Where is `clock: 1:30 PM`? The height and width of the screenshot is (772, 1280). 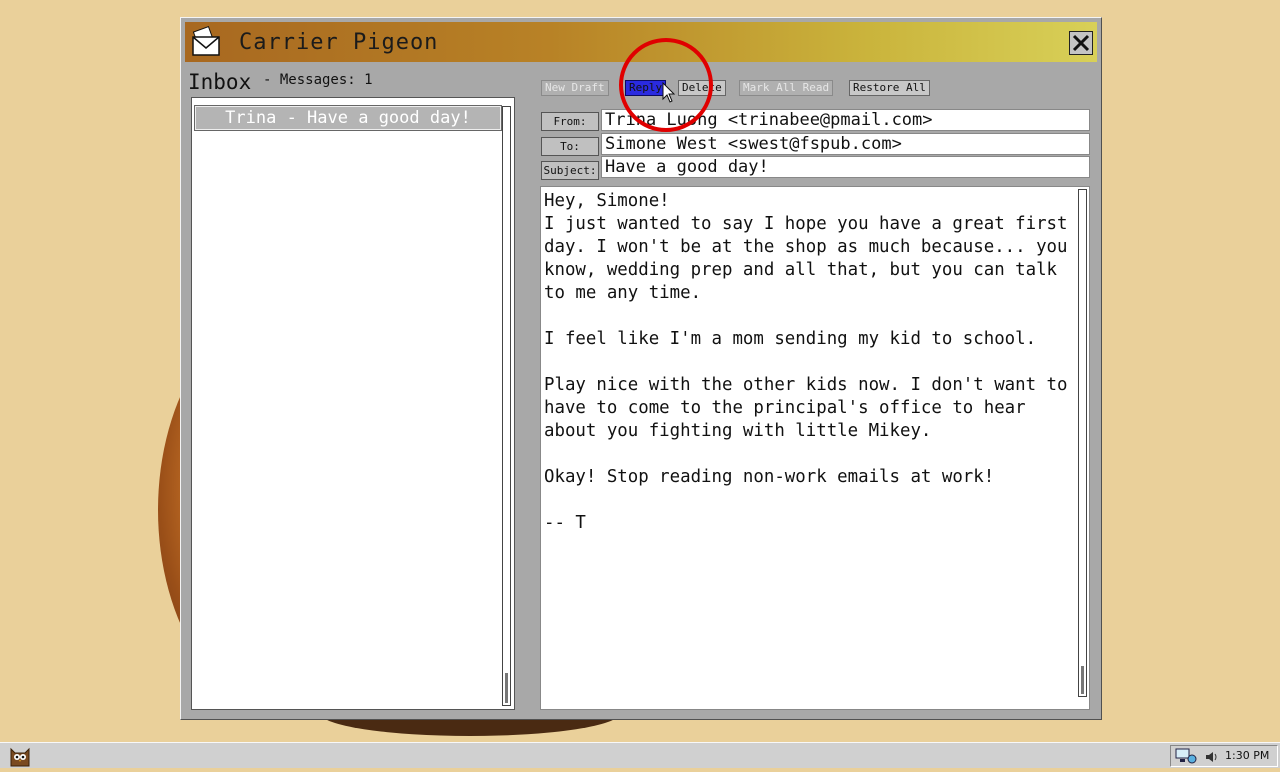 clock: 1:30 PM is located at coordinates (1247, 756).